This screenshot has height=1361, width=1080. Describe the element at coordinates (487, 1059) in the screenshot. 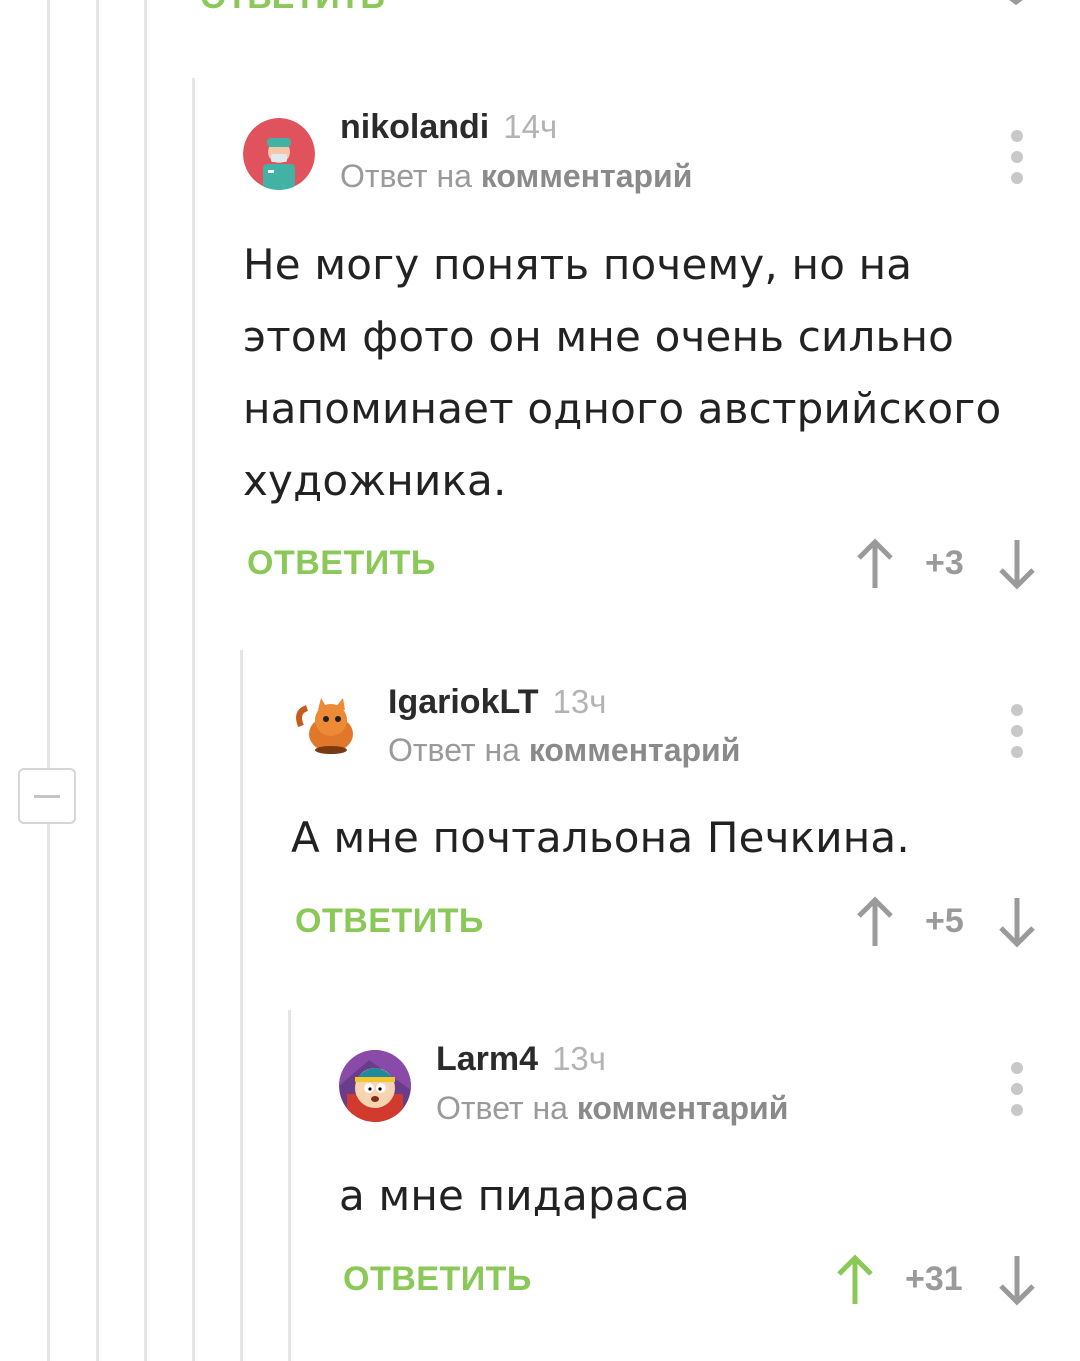

I see `author-username: Larm4` at that location.